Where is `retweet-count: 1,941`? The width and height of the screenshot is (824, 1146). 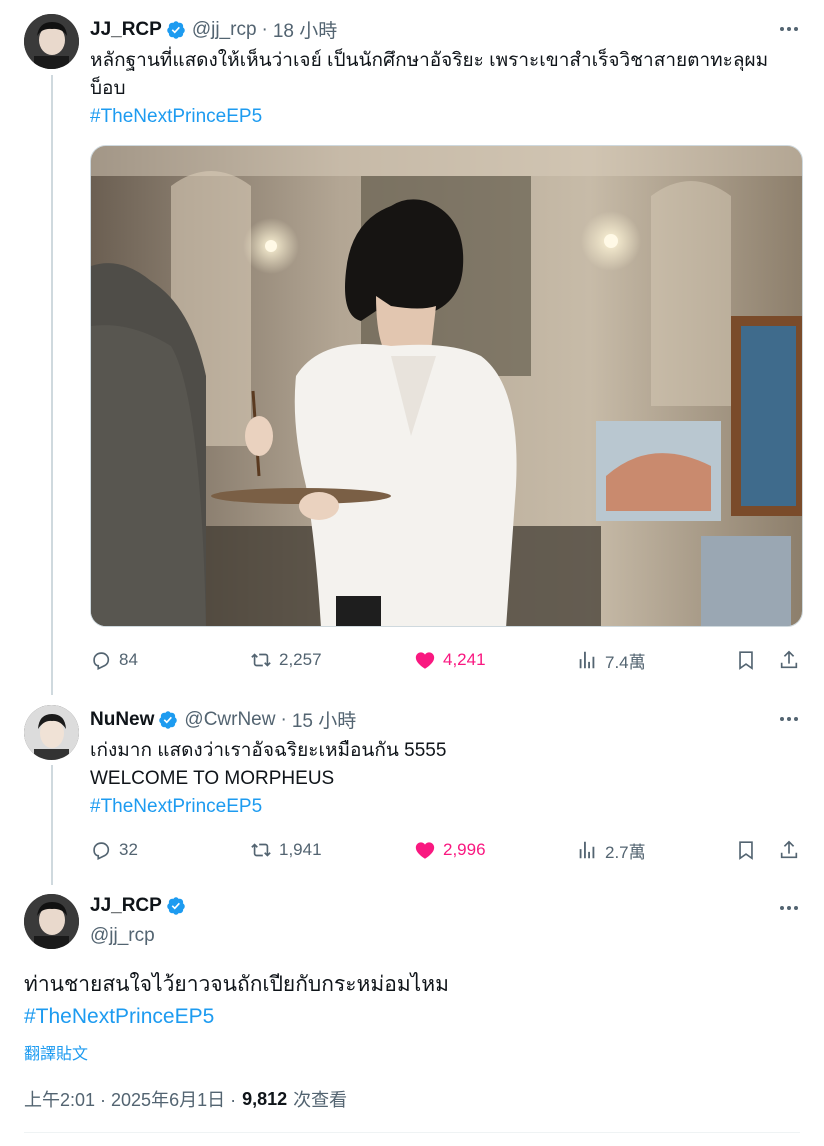 retweet-count: 1,941 is located at coordinates (300, 849).